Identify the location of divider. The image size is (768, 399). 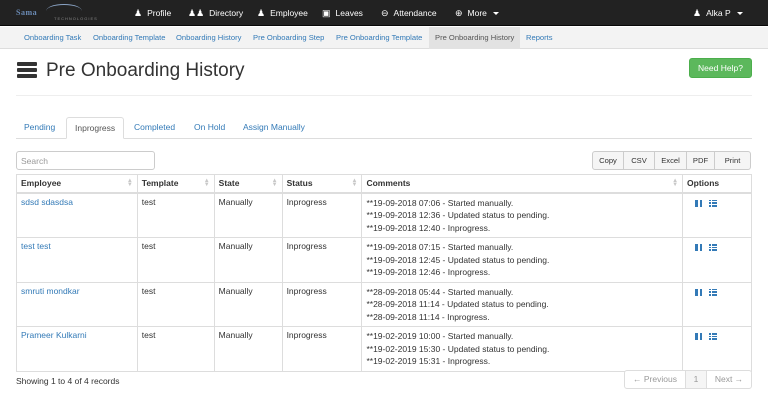
(384, 95).